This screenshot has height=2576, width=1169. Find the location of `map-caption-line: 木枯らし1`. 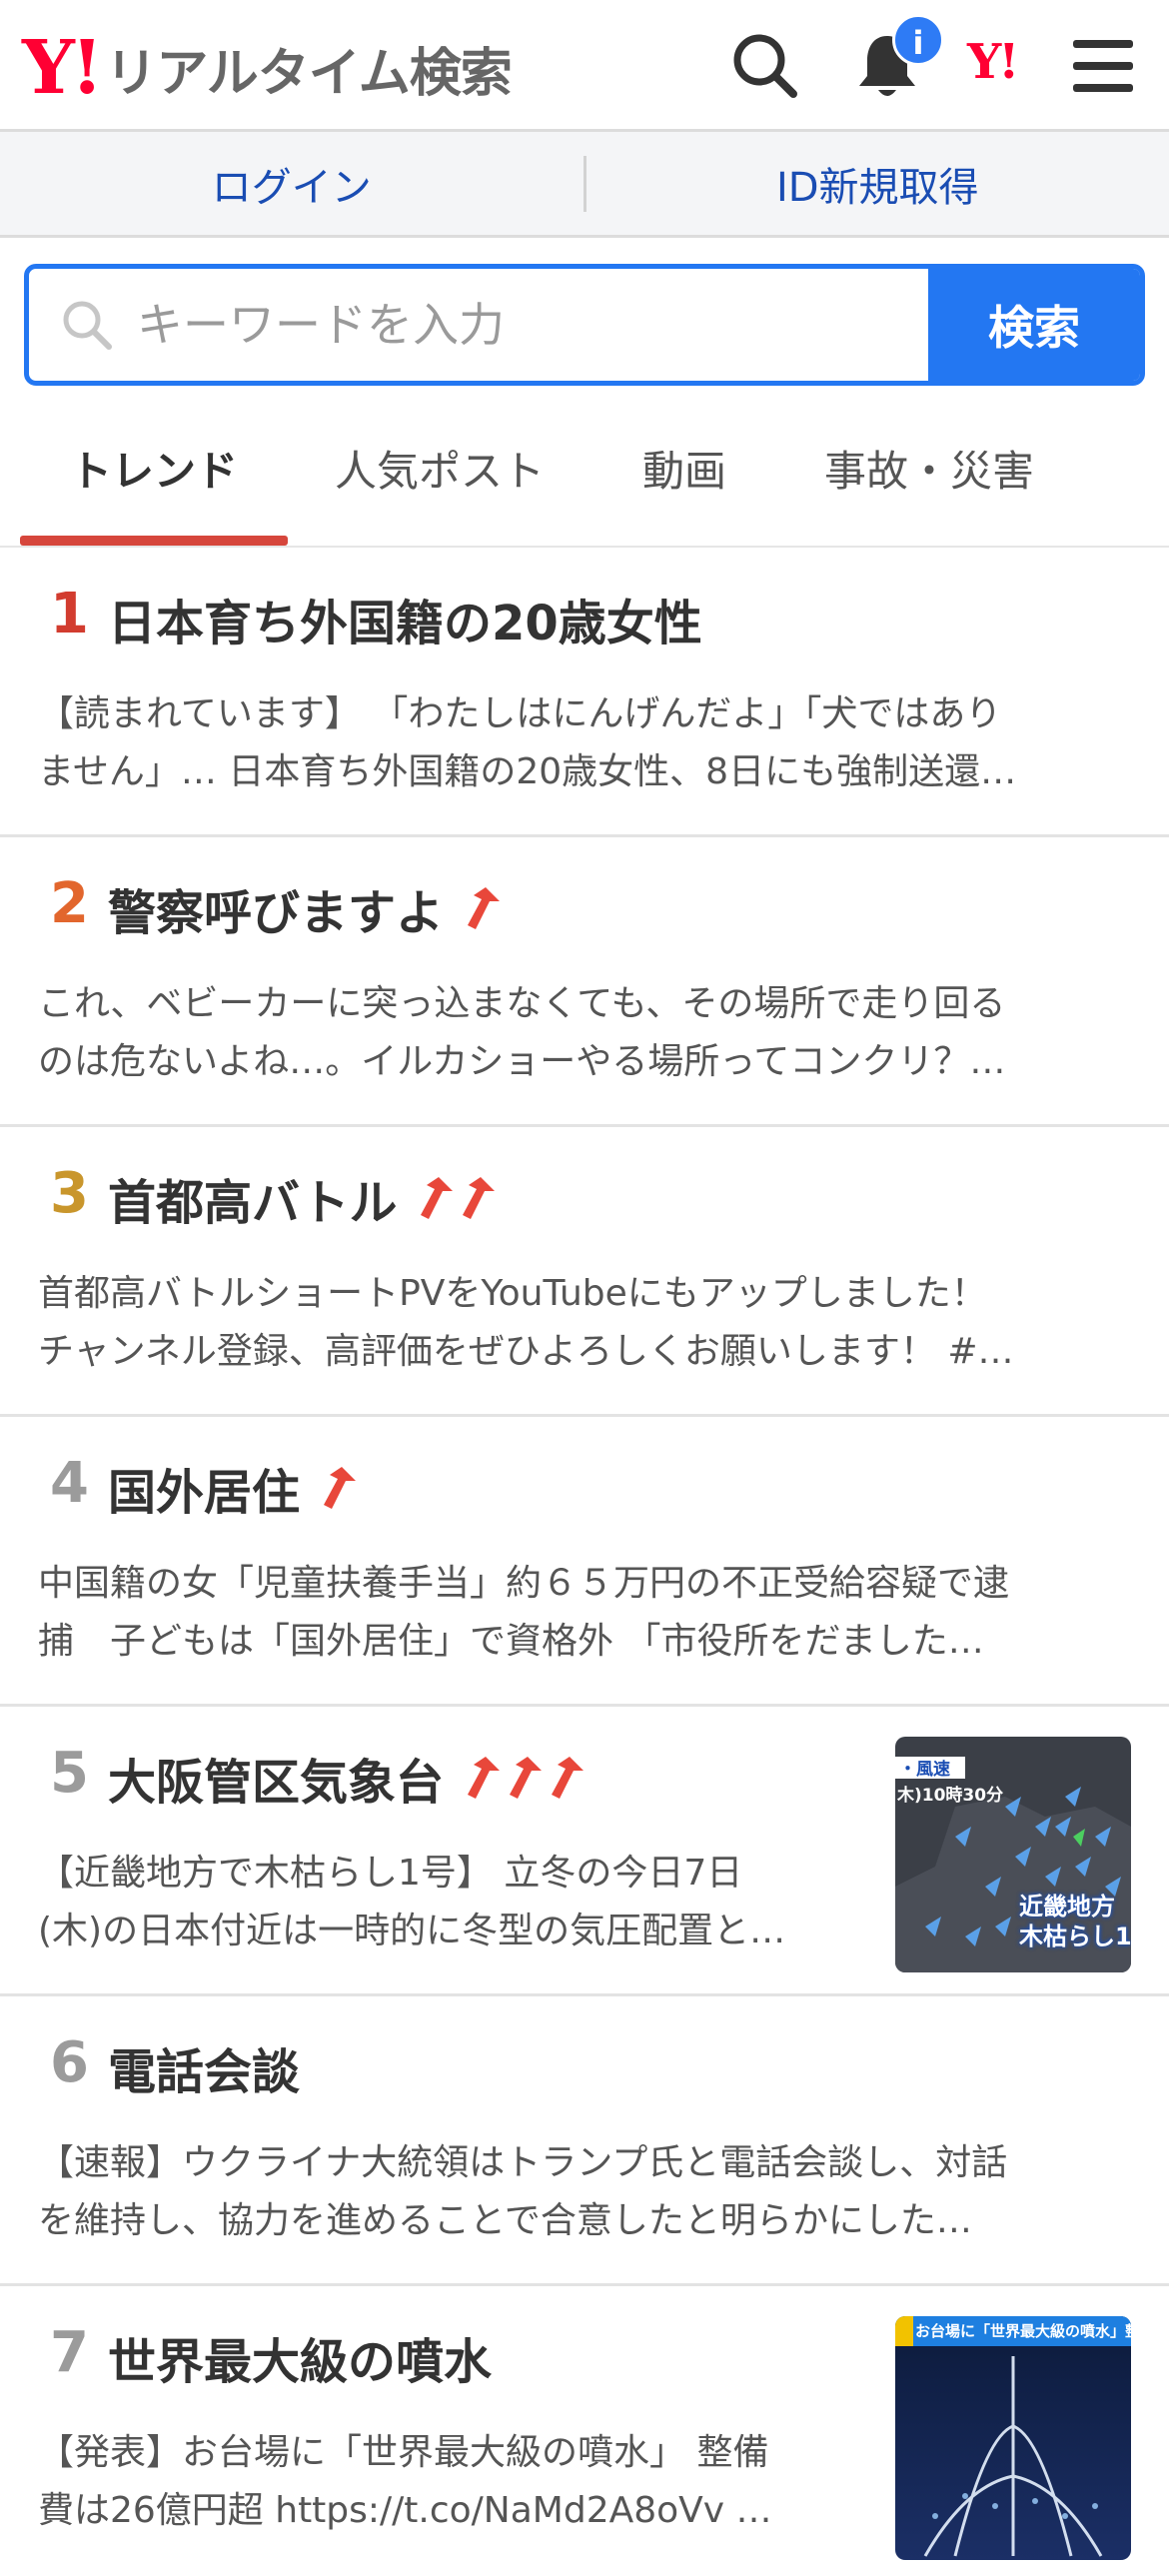

map-caption-line: 木枯らし1 is located at coordinates (1075, 1934).